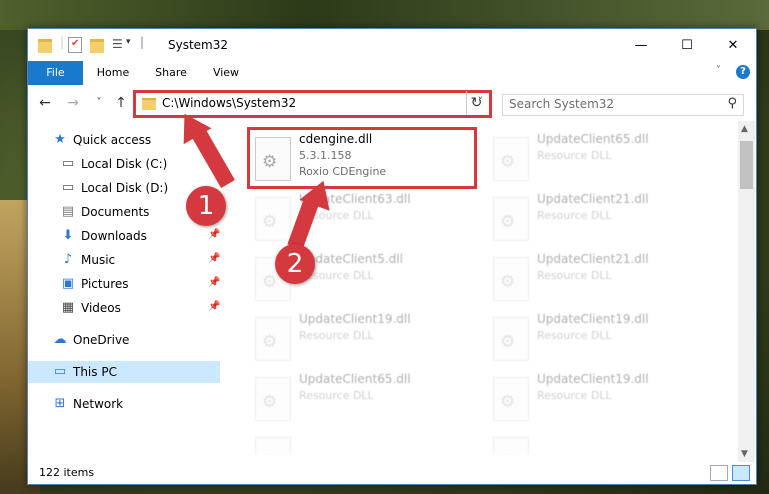  I want to click on pictures-icon: ▣, so click(68, 283).